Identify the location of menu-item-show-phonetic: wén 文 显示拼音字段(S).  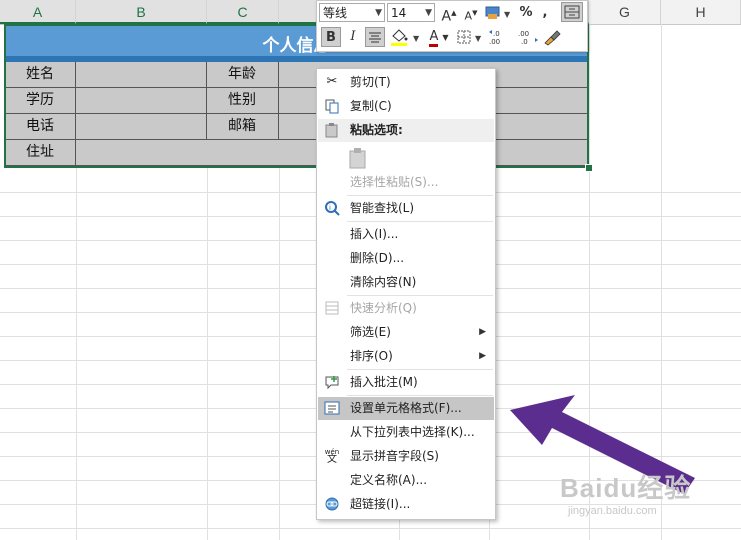
(406, 456).